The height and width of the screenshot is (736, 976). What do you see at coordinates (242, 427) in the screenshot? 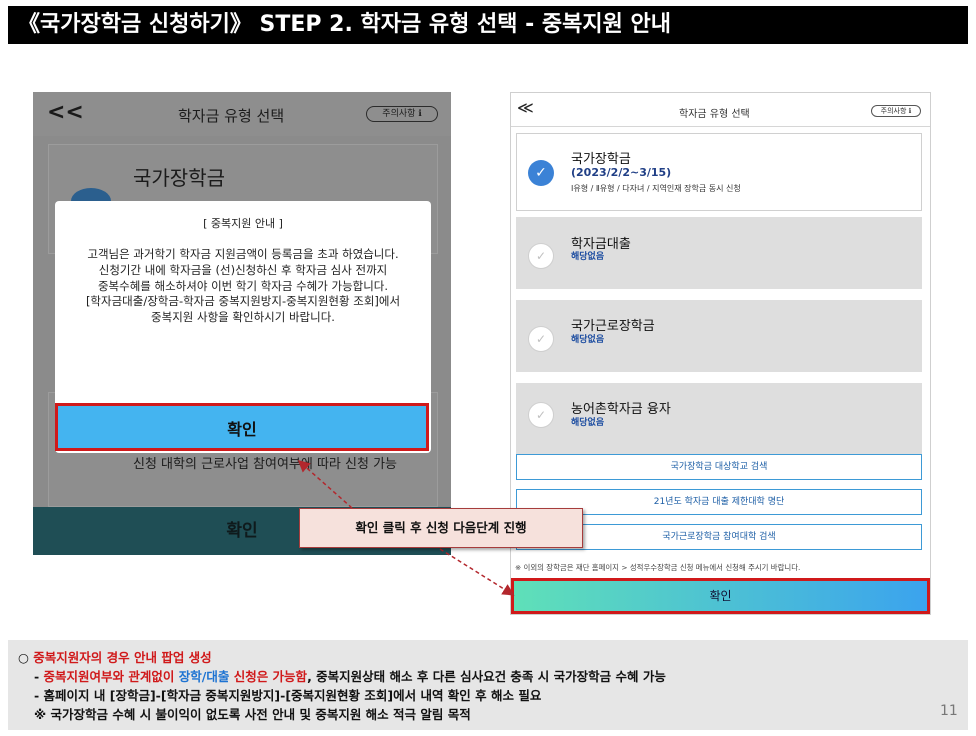
I see `modal-confirm-button: 확인` at bounding box center [242, 427].